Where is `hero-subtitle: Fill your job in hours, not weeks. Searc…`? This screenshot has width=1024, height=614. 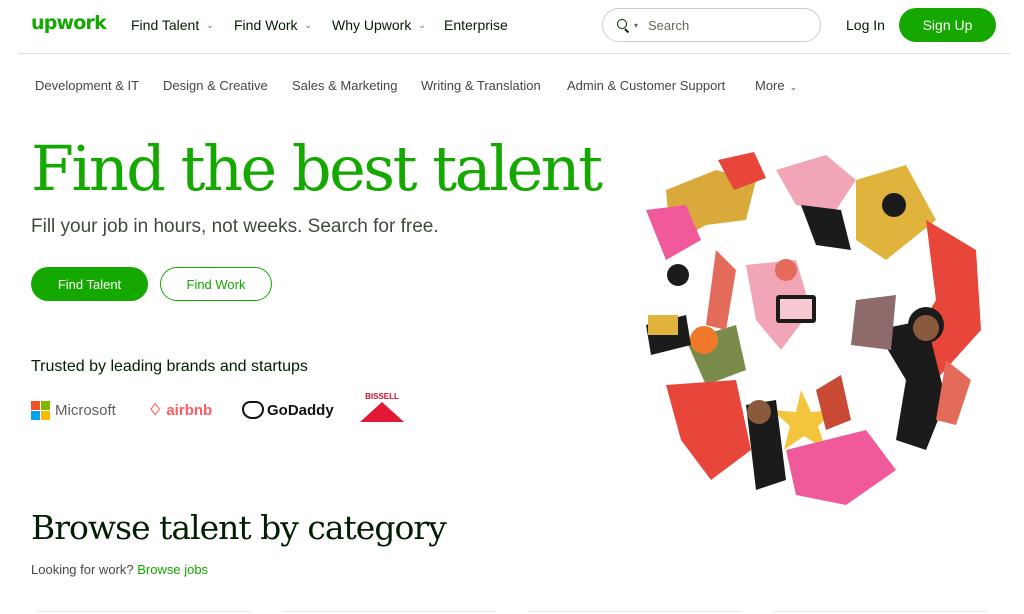
hero-subtitle: Fill your job in hours, not weeks. Searc… is located at coordinates (235, 226).